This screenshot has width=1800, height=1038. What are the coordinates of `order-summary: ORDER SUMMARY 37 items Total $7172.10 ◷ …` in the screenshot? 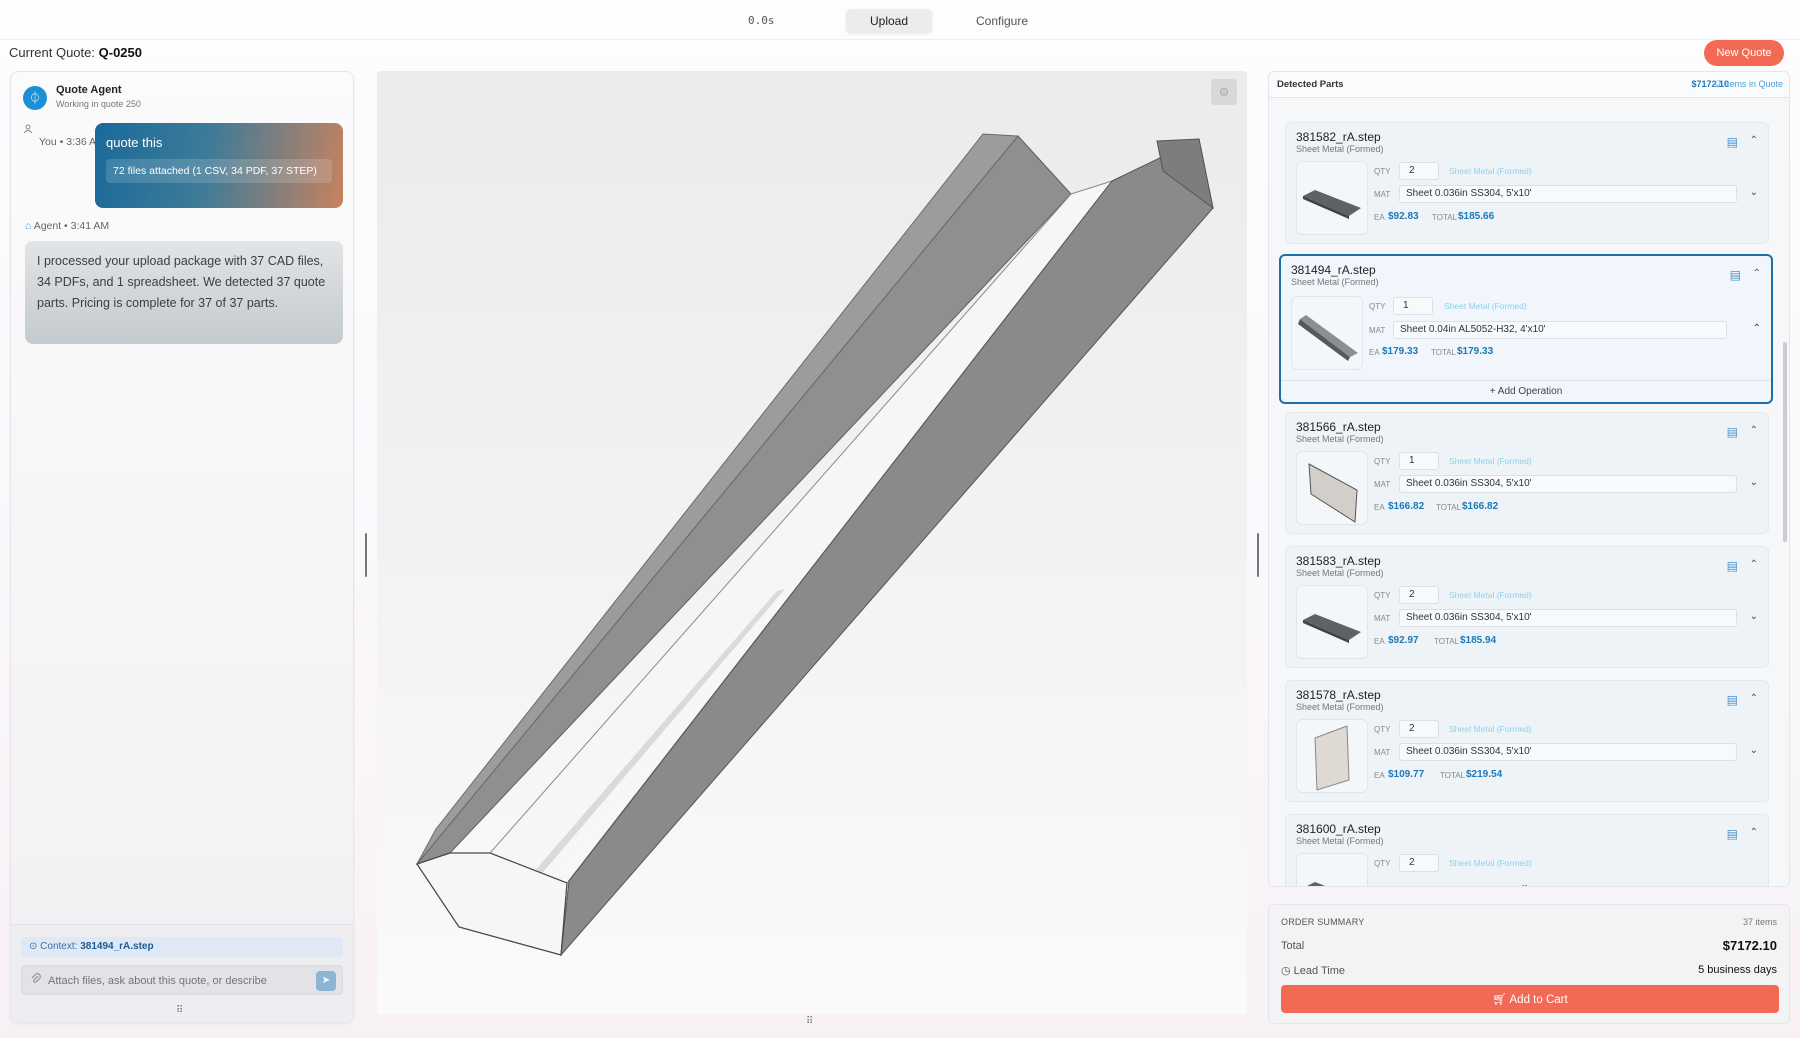 It's located at (1529, 964).